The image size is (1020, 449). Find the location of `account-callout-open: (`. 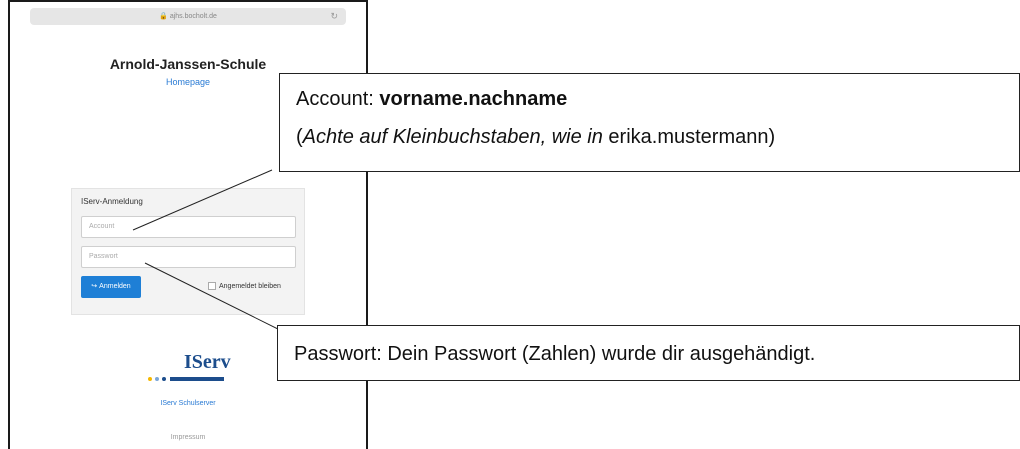

account-callout-open: ( is located at coordinates (299, 137).